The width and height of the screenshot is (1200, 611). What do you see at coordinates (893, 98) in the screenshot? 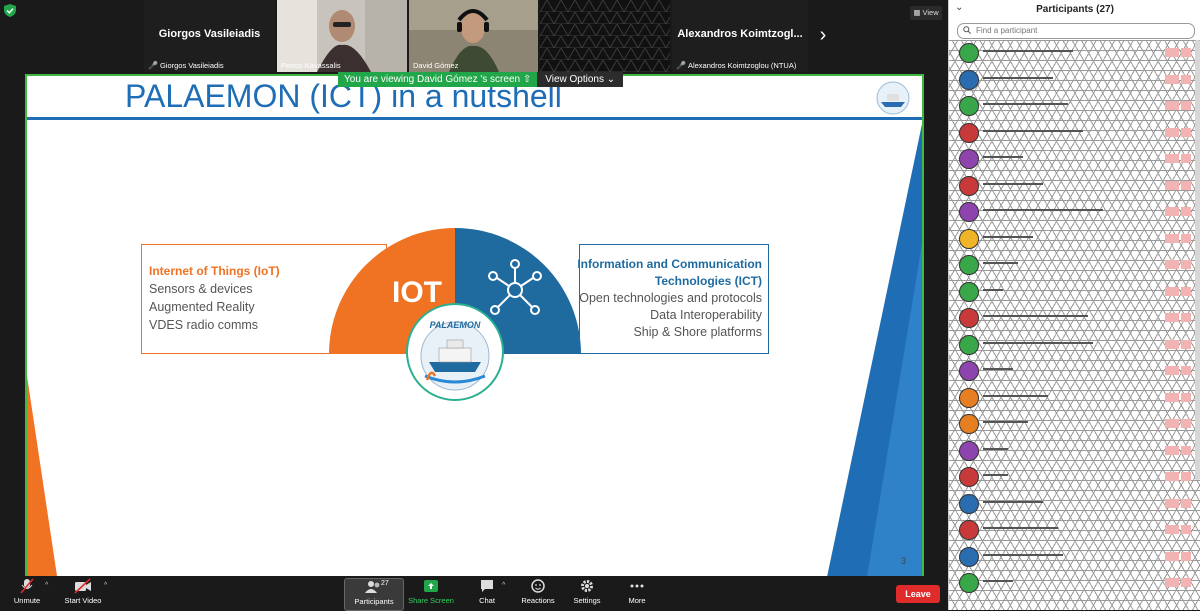
I see `palaemon-logo-icon` at bounding box center [893, 98].